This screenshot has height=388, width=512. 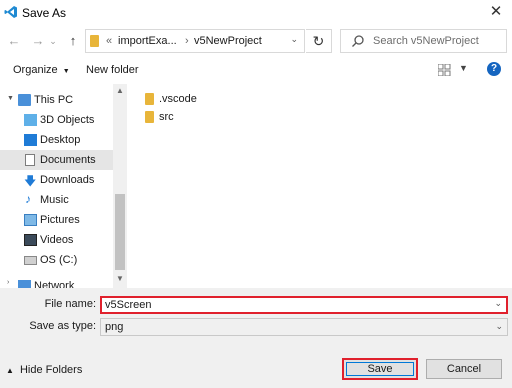 I want to click on document-icon, so click(x=30, y=160).